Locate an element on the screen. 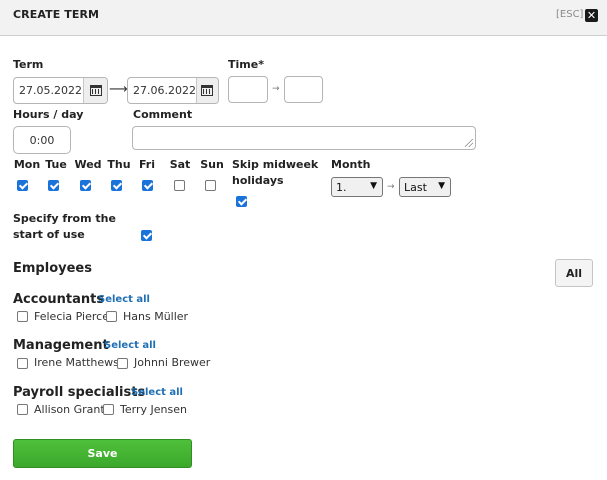  time-from-input is located at coordinates (248, 89).